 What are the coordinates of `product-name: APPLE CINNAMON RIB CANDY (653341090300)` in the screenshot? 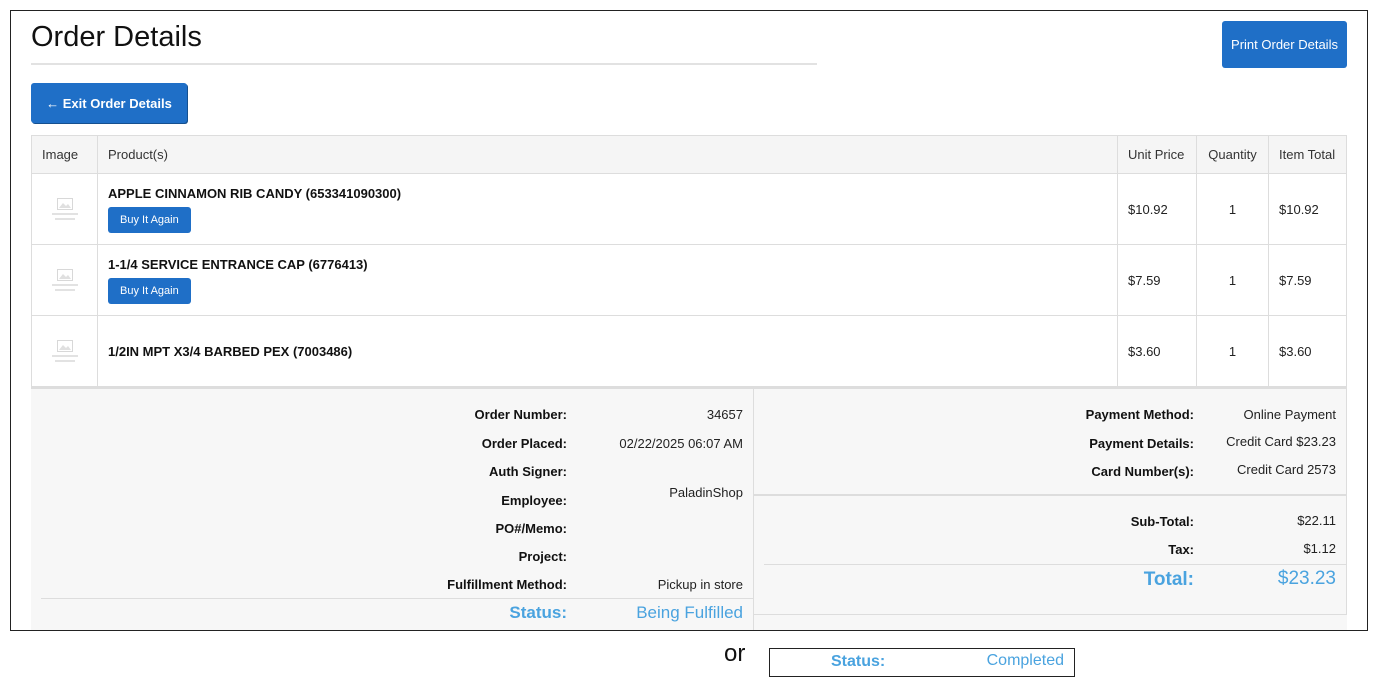 It's located at (255, 193).